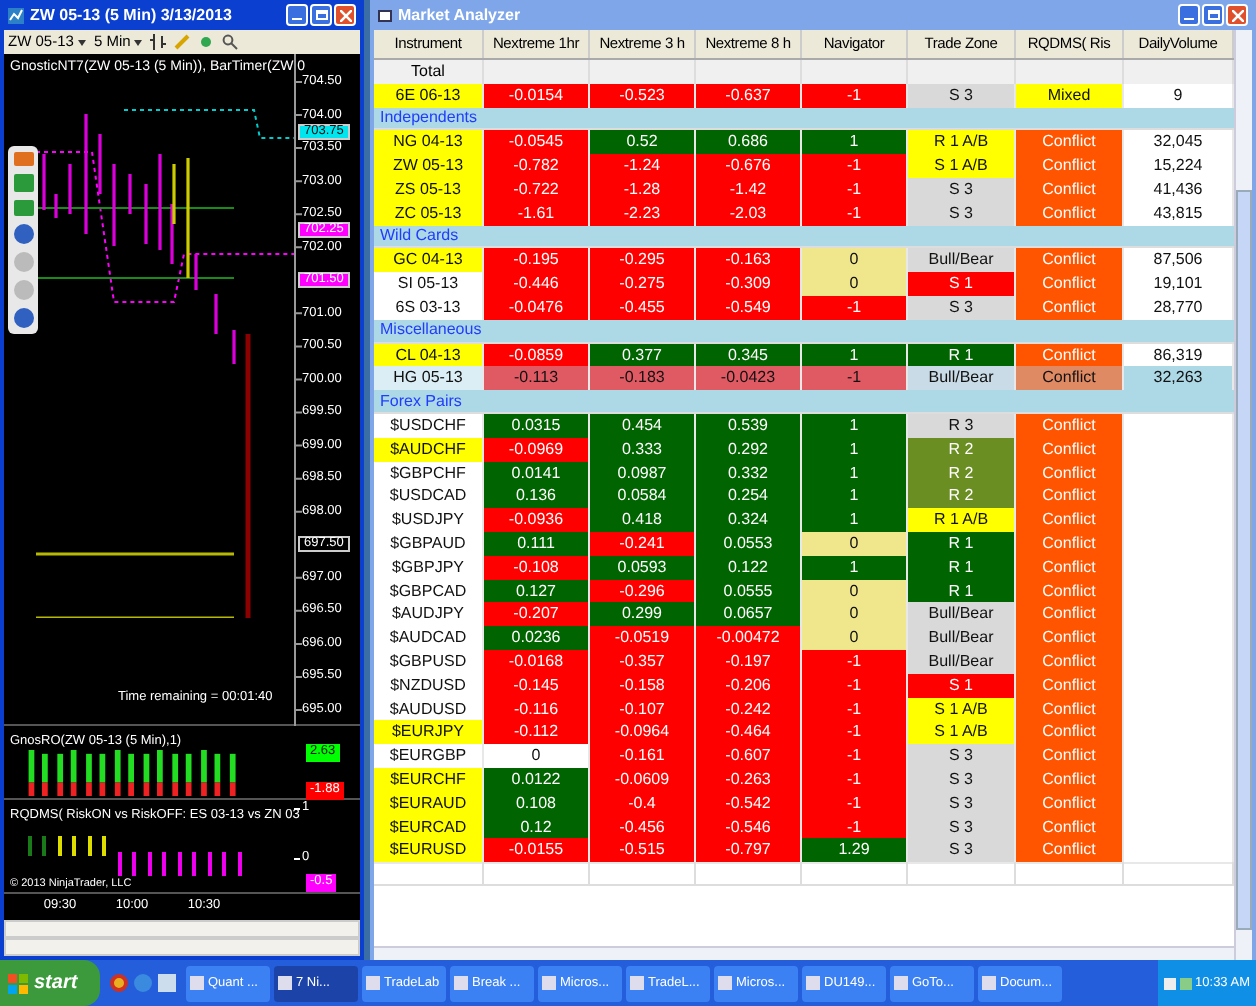  I want to click on table-cell: -0.0936, so click(537, 521).